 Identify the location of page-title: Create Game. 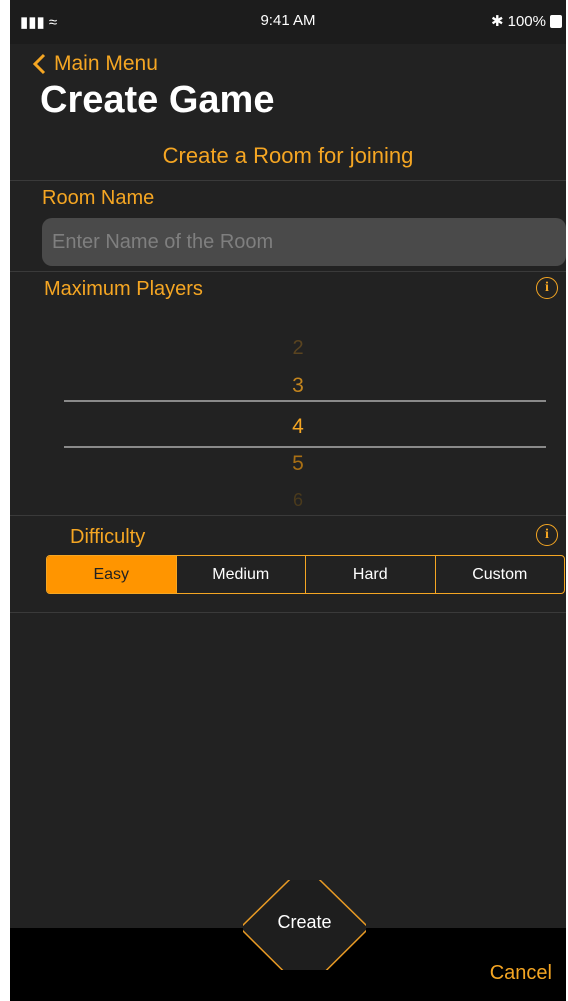
(157, 100).